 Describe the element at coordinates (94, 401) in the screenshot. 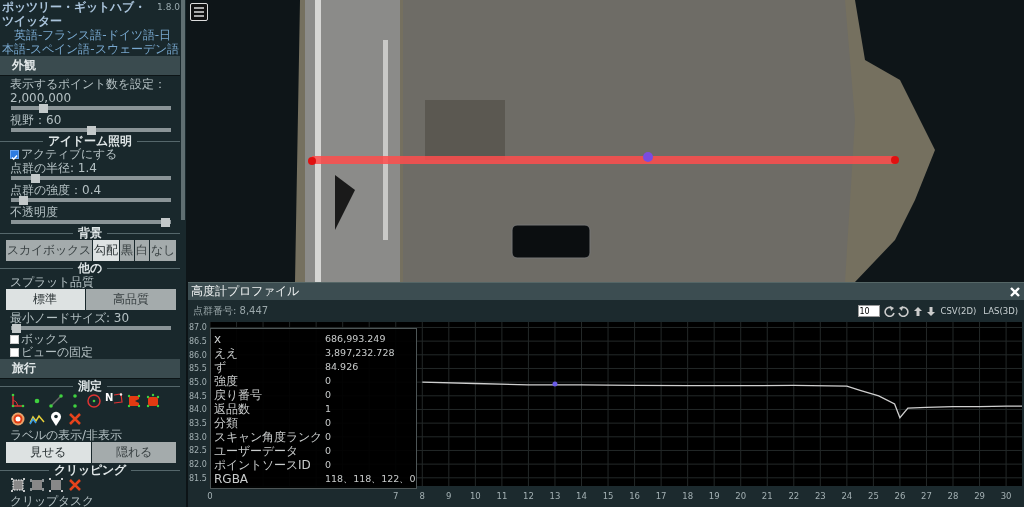

I see `circle-icon` at that location.